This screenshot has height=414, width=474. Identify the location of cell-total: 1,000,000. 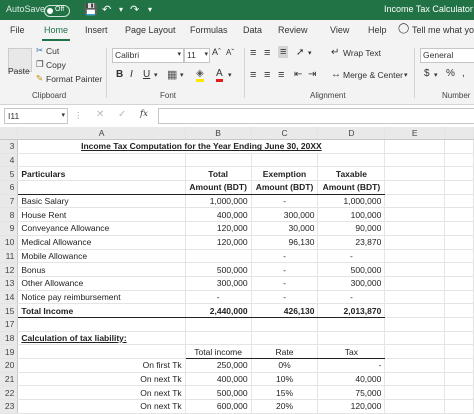
(218, 201).